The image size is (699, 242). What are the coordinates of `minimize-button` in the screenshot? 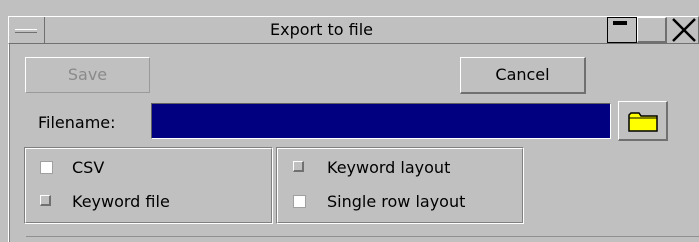 It's located at (622, 30).